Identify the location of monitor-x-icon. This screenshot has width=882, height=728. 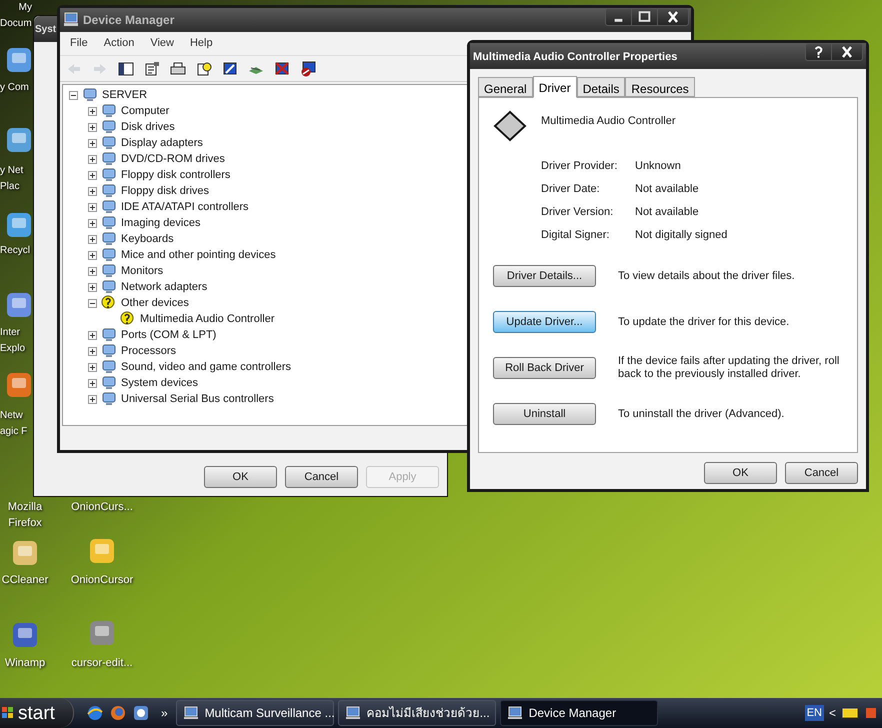
(282, 68).